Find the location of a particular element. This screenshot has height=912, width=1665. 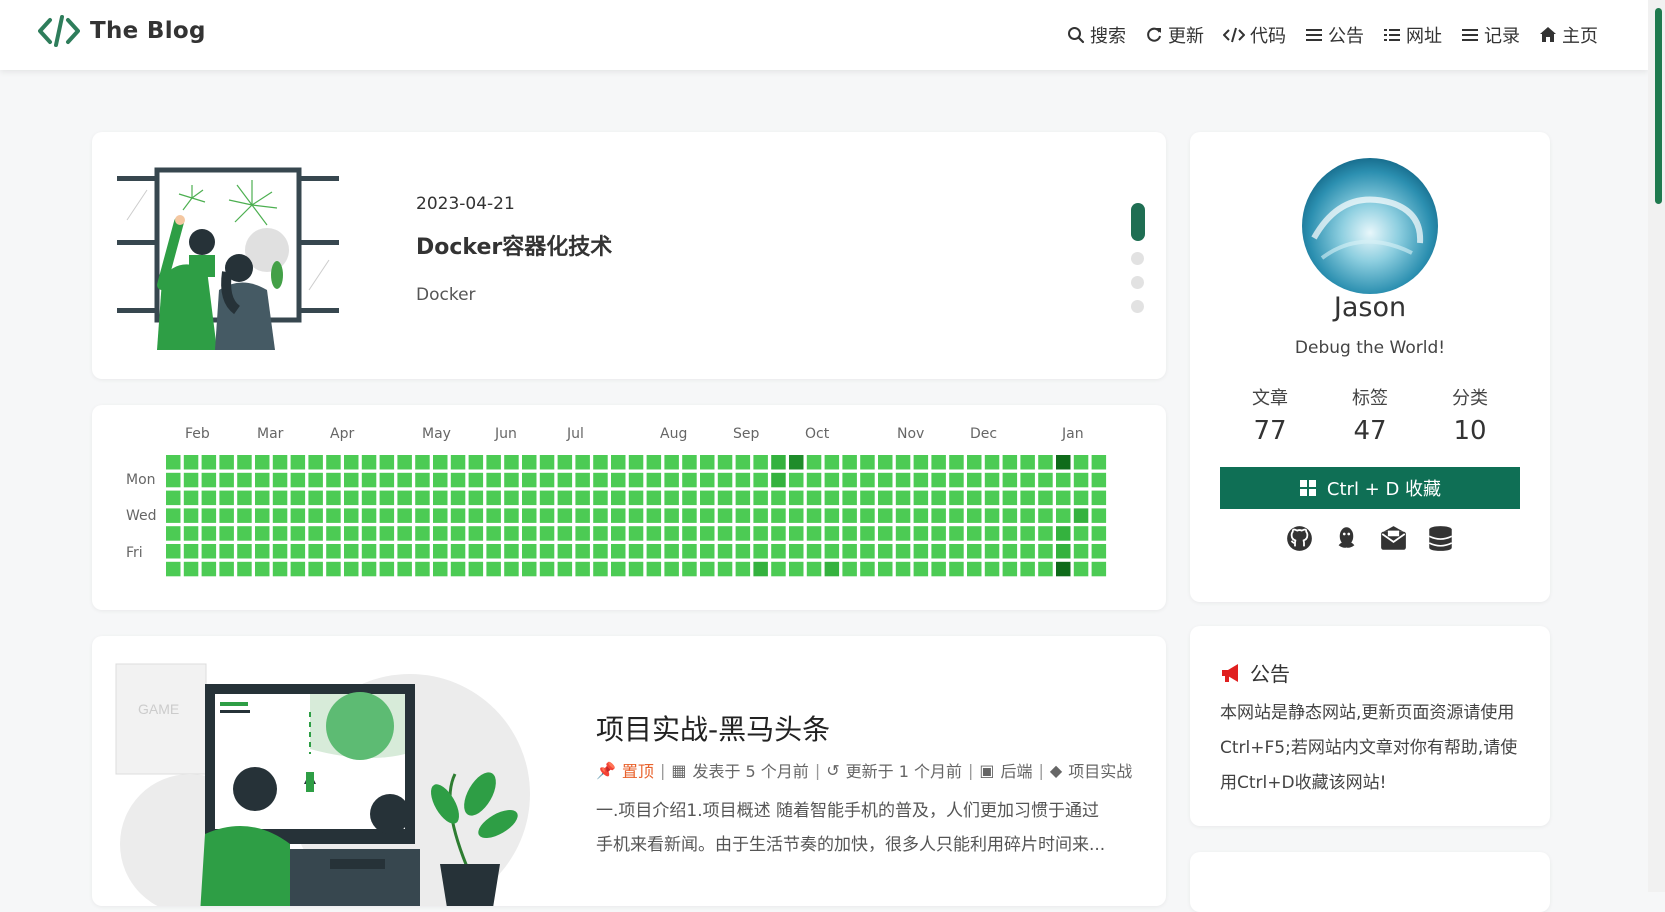

bookmark-button: Ctrl + D 收藏 is located at coordinates (1370, 488).